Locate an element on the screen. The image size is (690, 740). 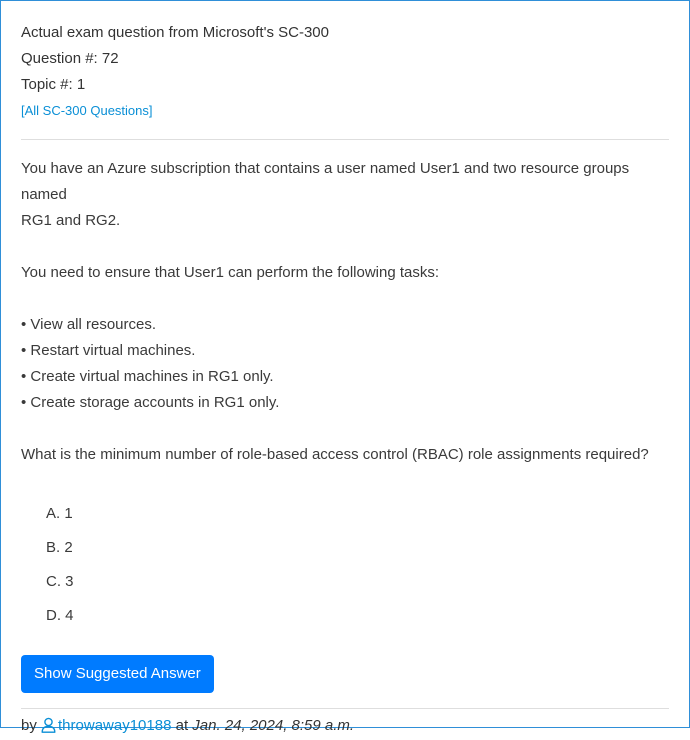
footer-at: at is located at coordinates (182, 725).